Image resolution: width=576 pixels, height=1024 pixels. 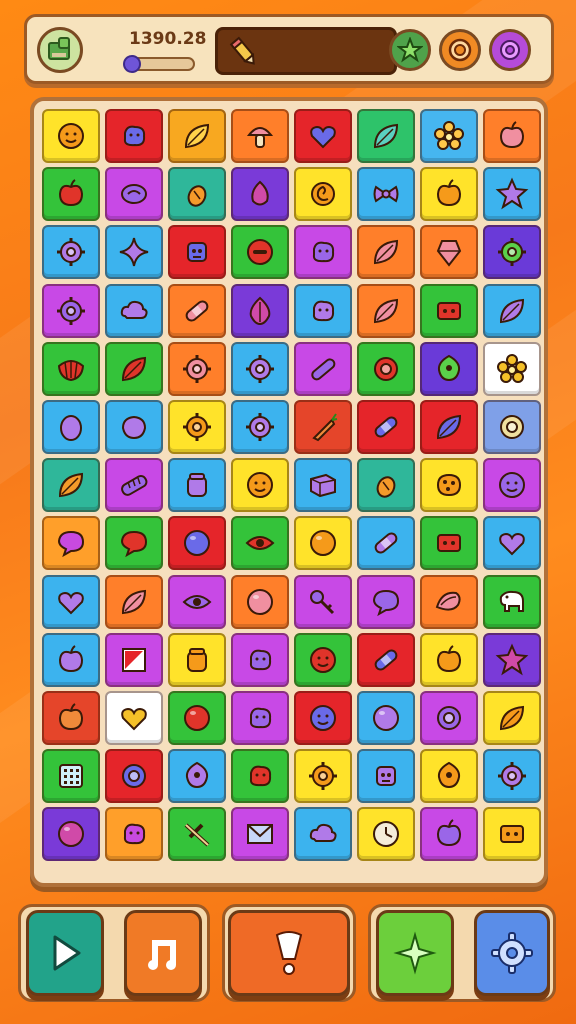 I want to click on target-button, so click(x=460, y=50).